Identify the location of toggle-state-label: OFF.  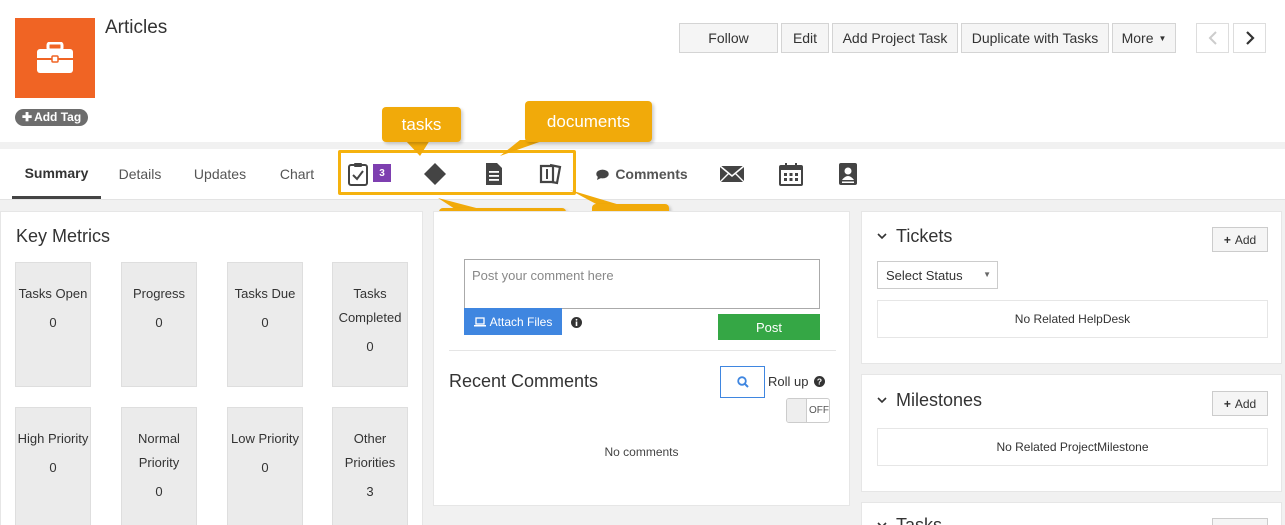
(819, 410).